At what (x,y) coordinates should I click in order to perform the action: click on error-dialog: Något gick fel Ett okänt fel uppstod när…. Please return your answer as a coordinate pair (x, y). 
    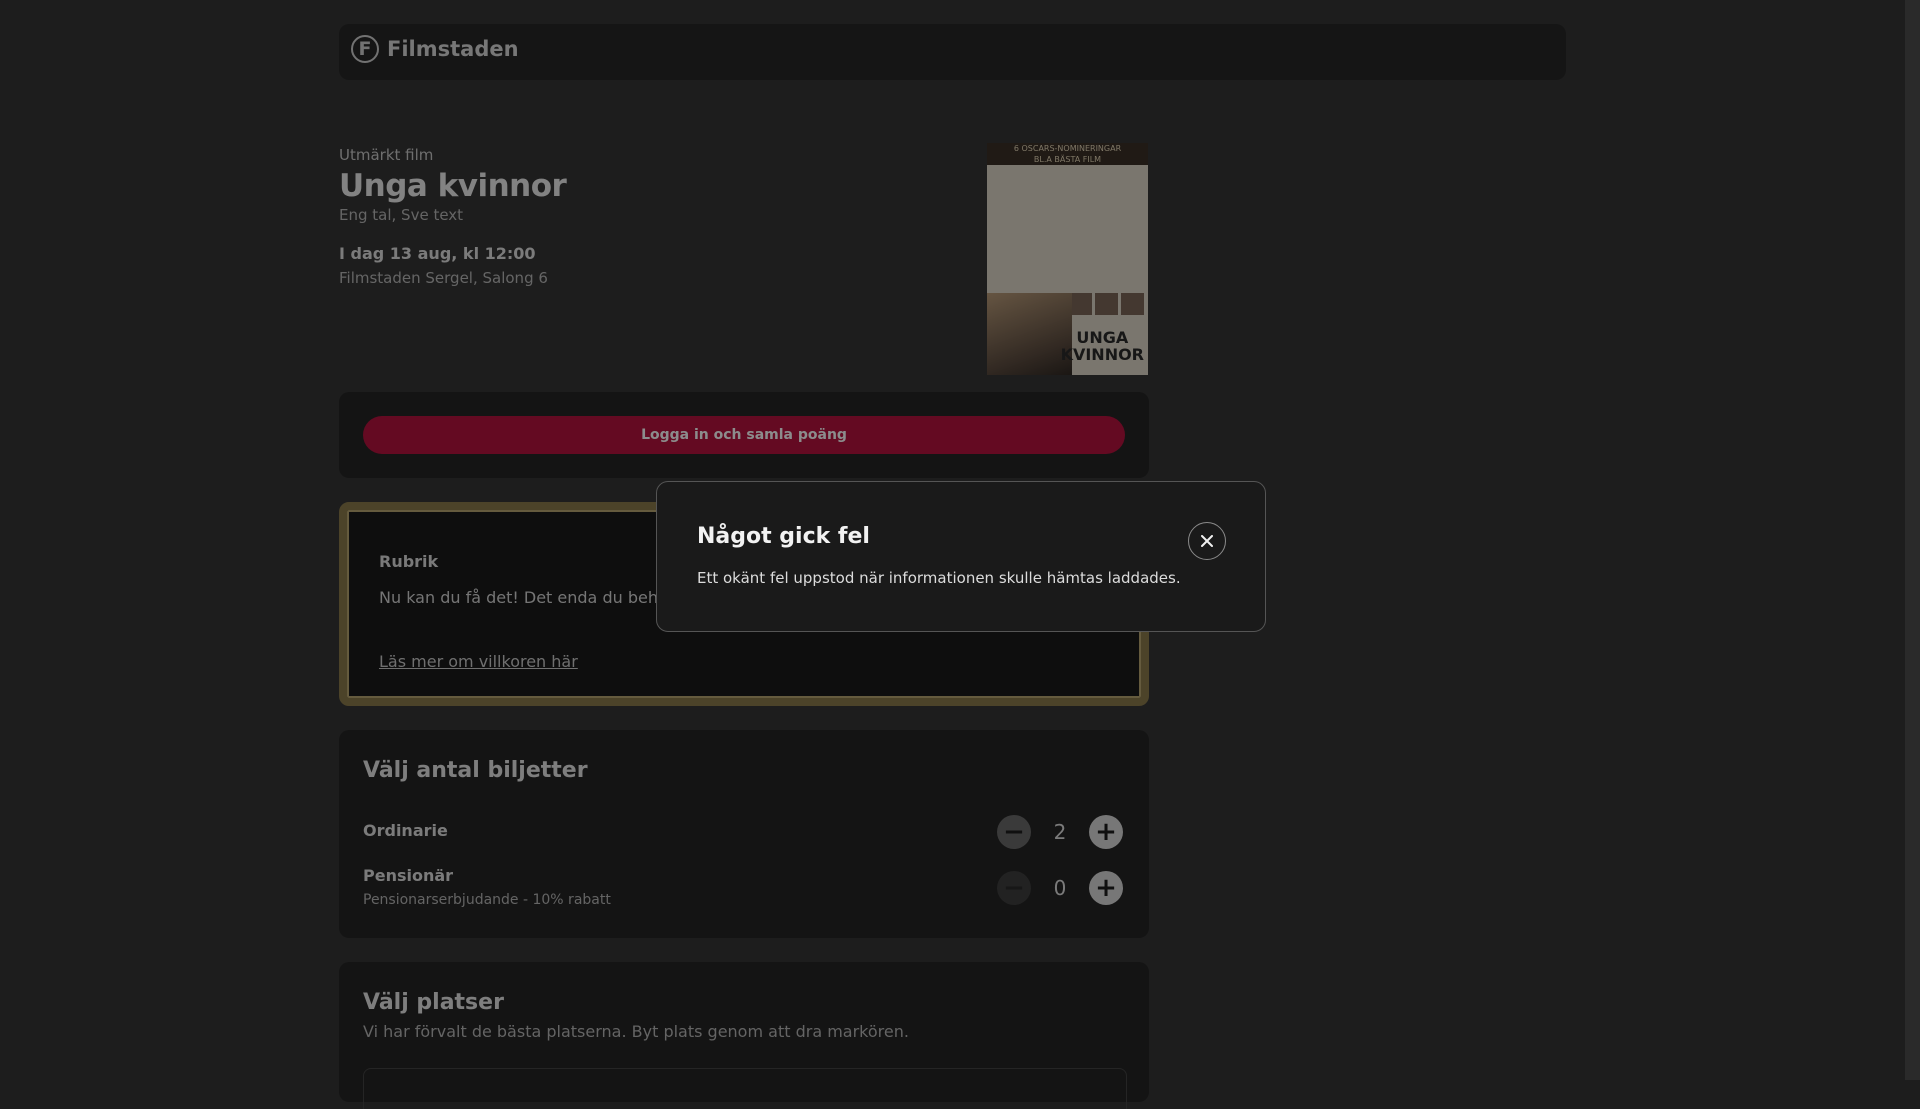
    Looking at the image, I should click on (961, 556).